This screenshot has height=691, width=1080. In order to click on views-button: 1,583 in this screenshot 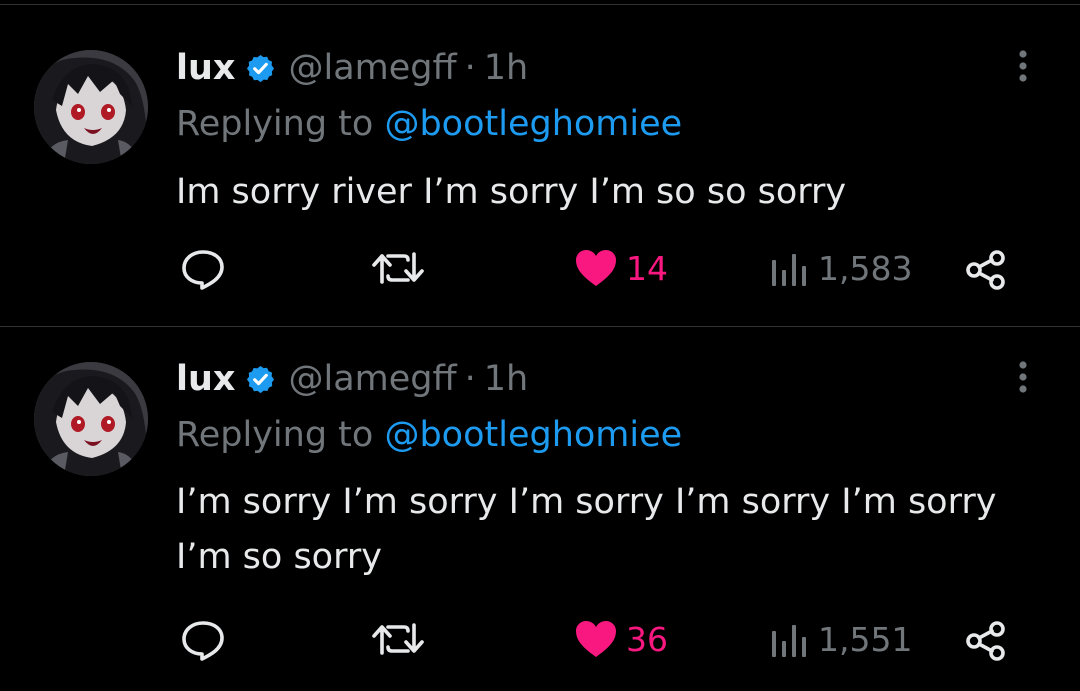, I will do `click(840, 268)`.